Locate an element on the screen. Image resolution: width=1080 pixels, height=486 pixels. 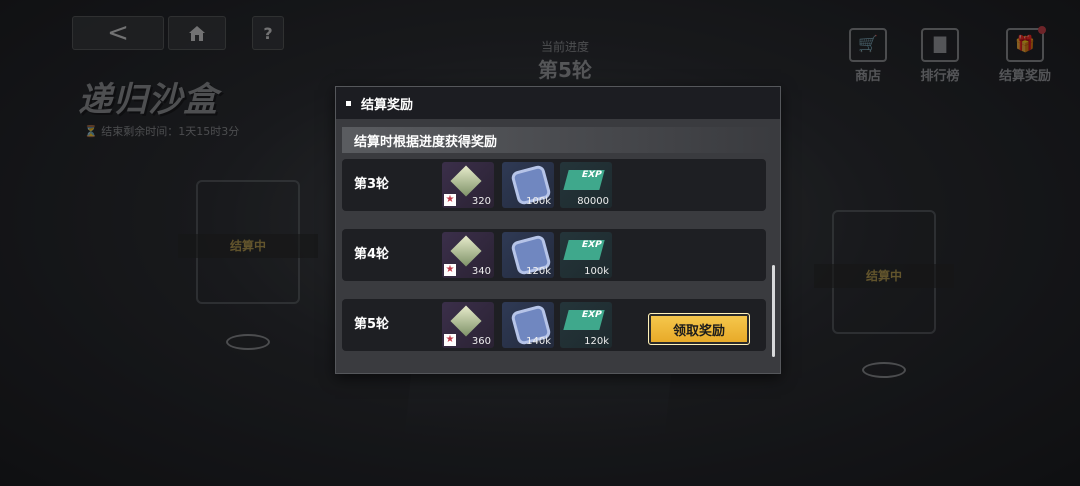
reward-row: 第3轮 ★ 320 100k EXP 80000 is located at coordinates (554, 185).